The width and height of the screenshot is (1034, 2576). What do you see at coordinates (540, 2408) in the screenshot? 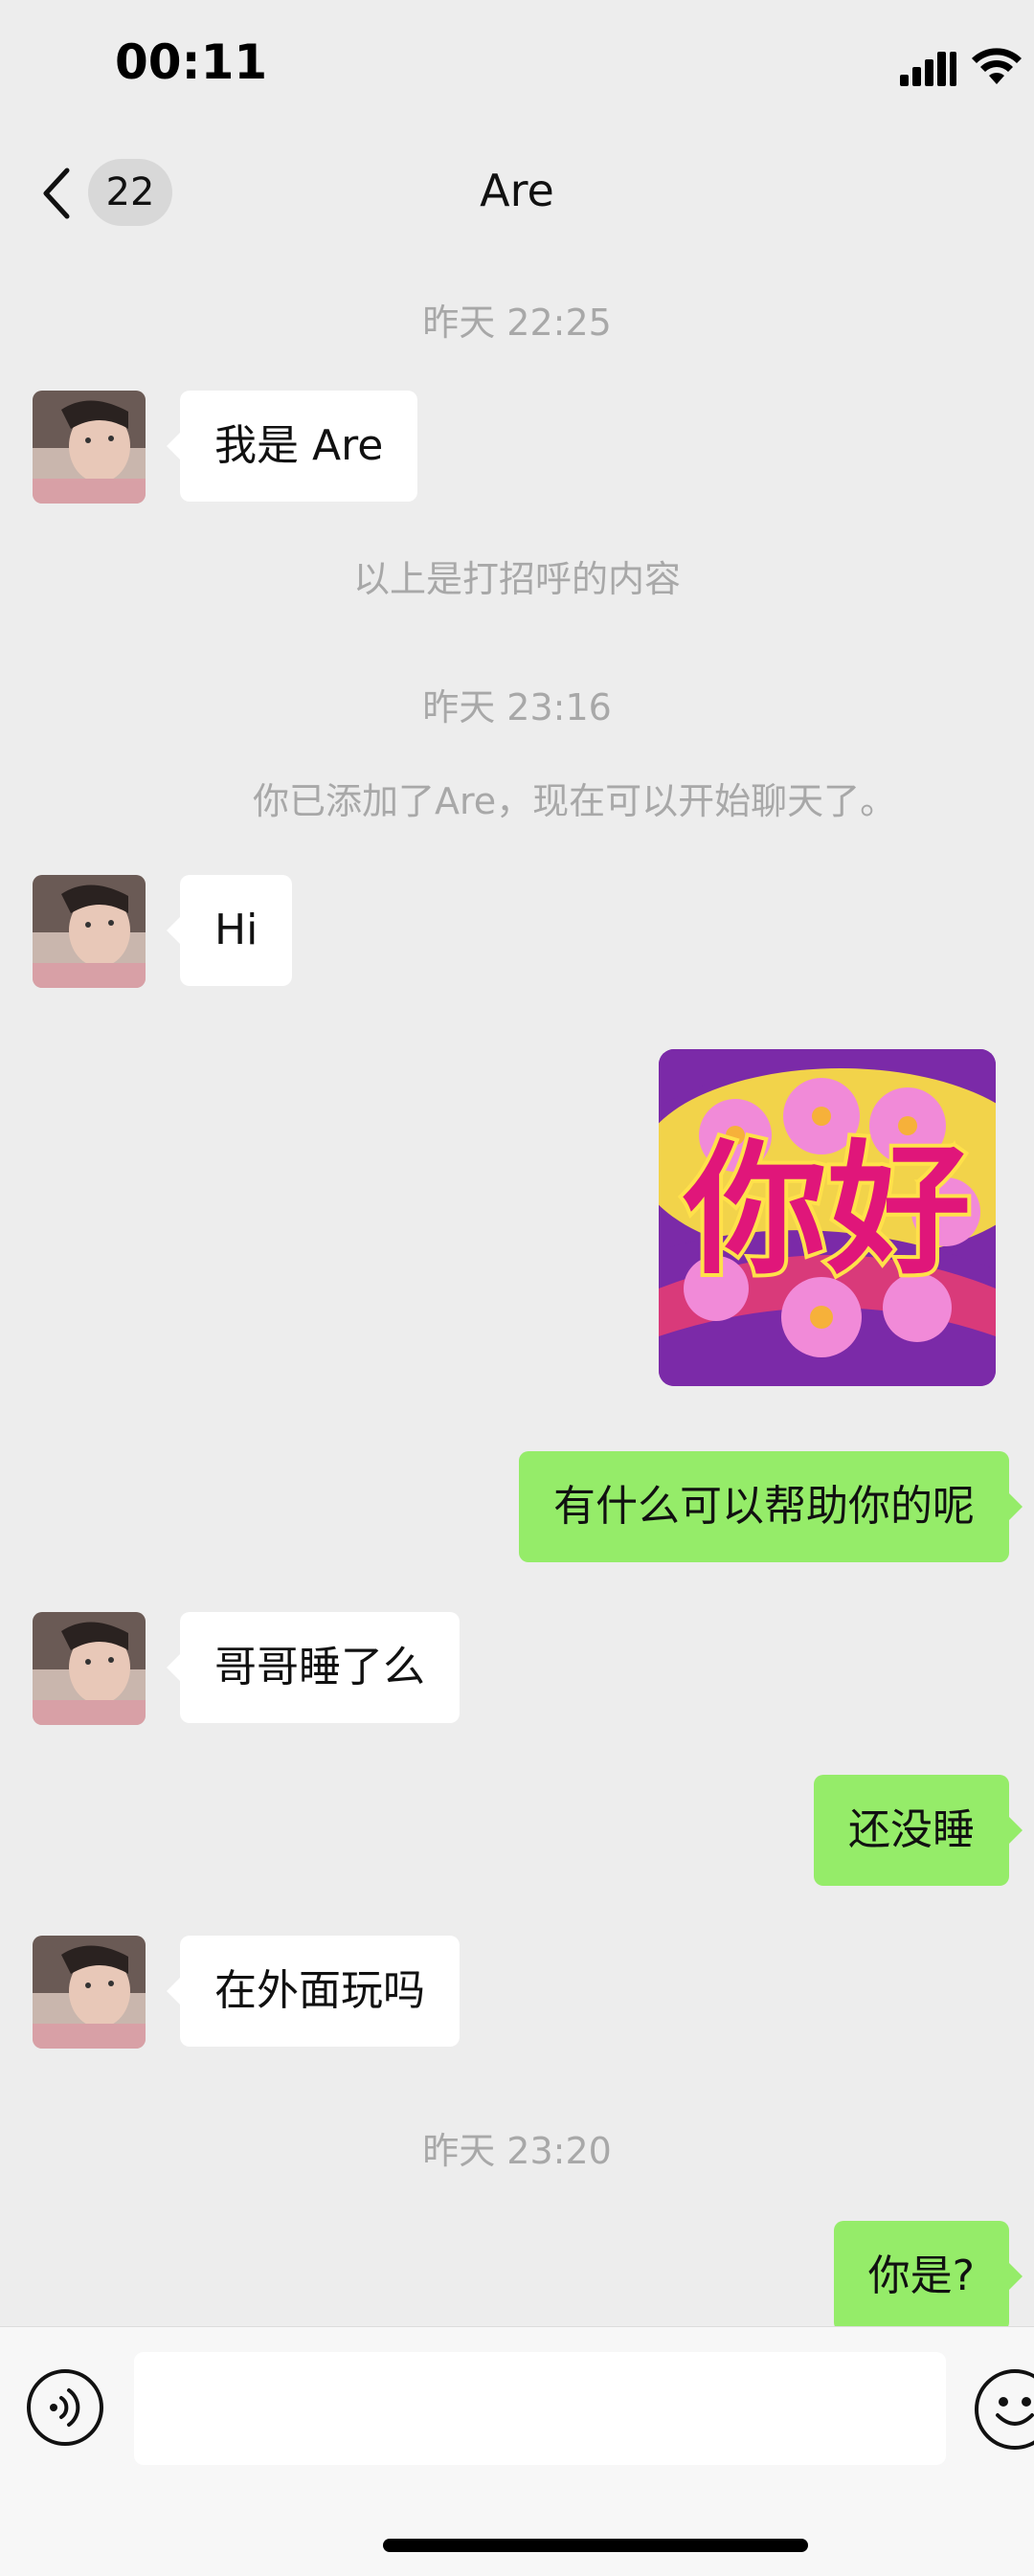
I see `message-input` at bounding box center [540, 2408].